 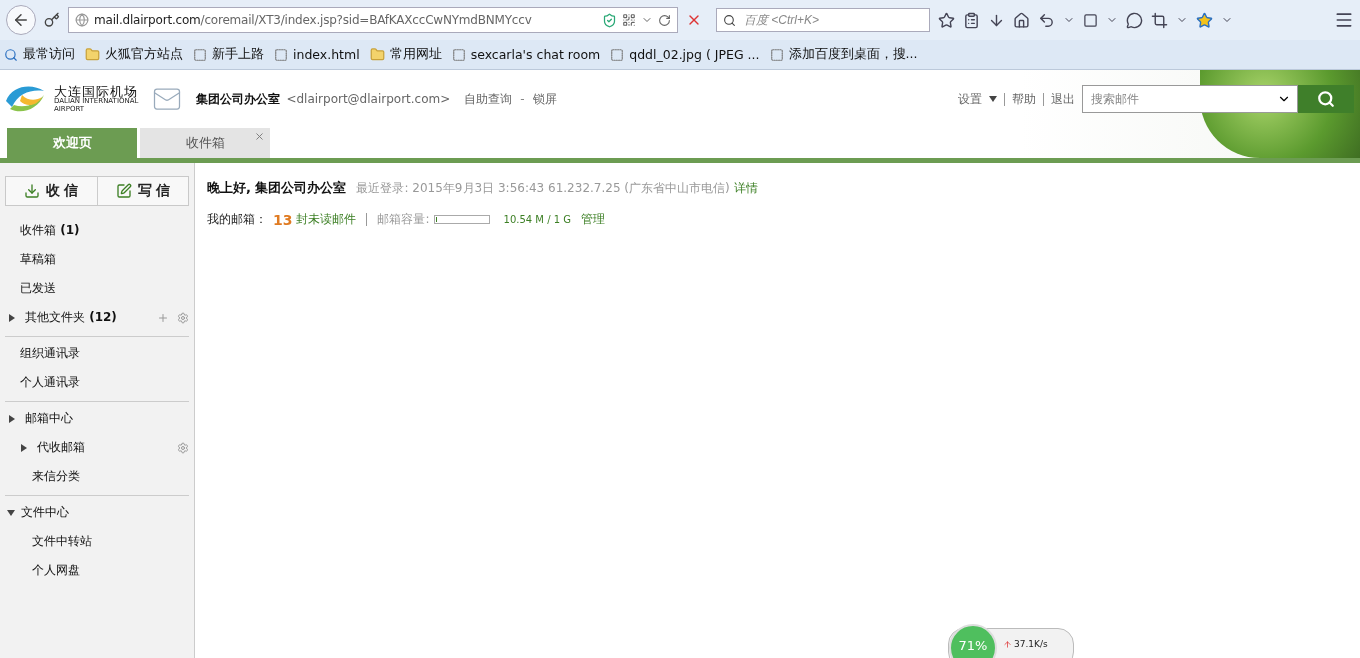 What do you see at coordinates (123, 191) in the screenshot?
I see `pen-icon` at bounding box center [123, 191].